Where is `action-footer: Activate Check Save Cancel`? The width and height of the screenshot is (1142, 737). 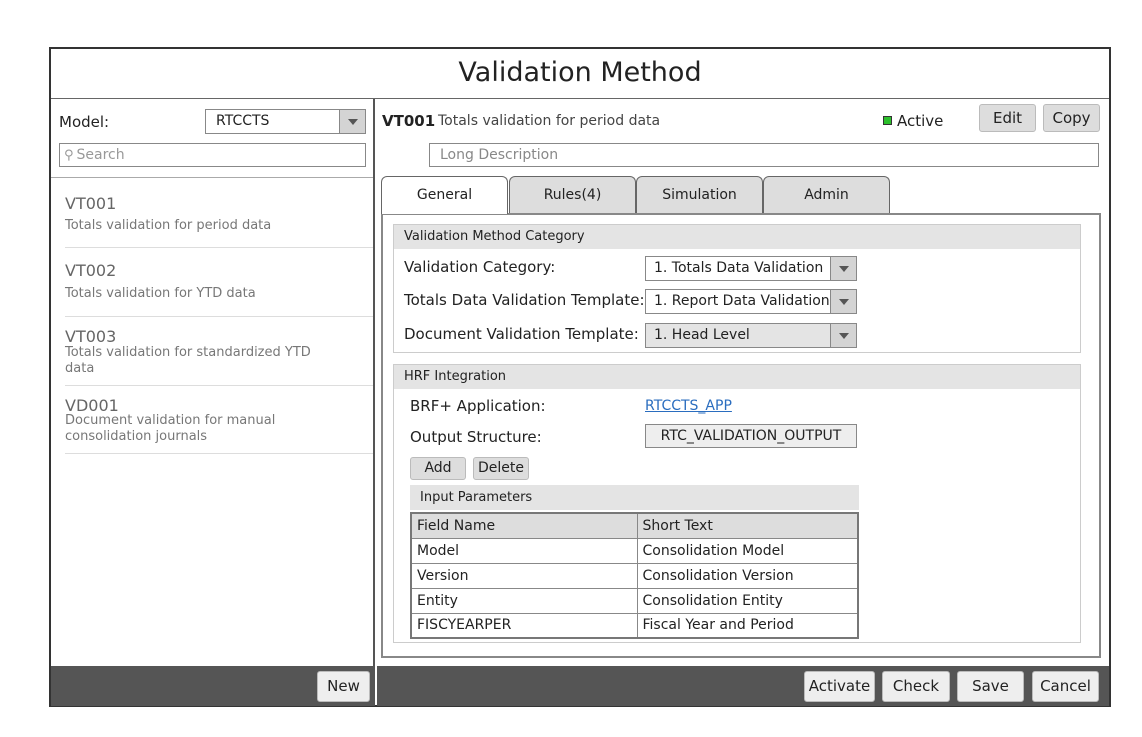 action-footer: Activate Check Save Cancel is located at coordinates (743, 686).